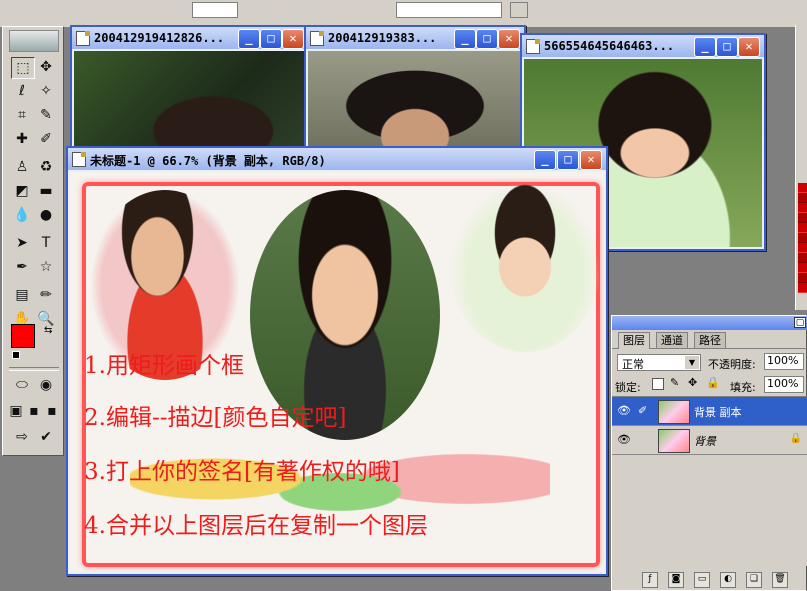 The image size is (807, 591). I want to click on notes-tool-icon: ▤, so click(22, 295).